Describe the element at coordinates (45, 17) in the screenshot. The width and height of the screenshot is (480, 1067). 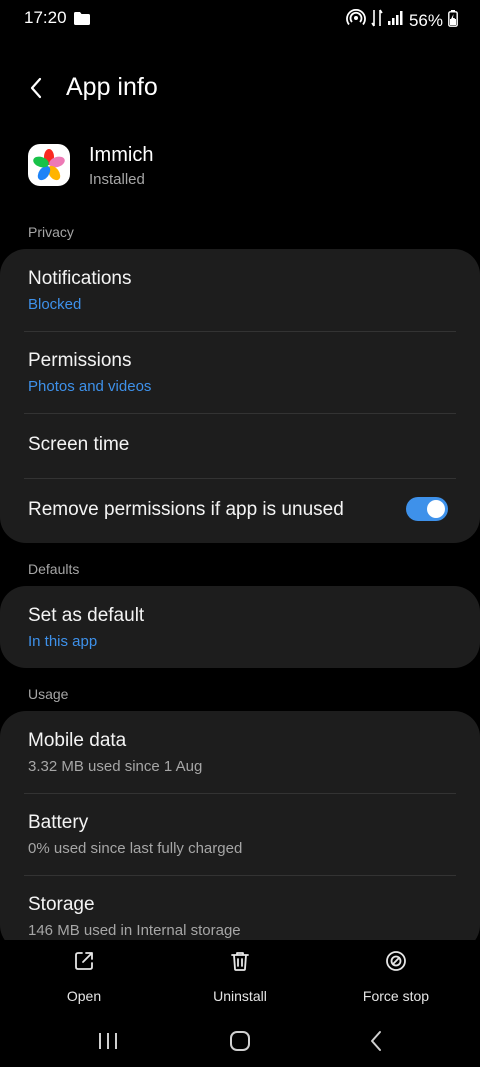
I see `status-time: 17:20` at that location.